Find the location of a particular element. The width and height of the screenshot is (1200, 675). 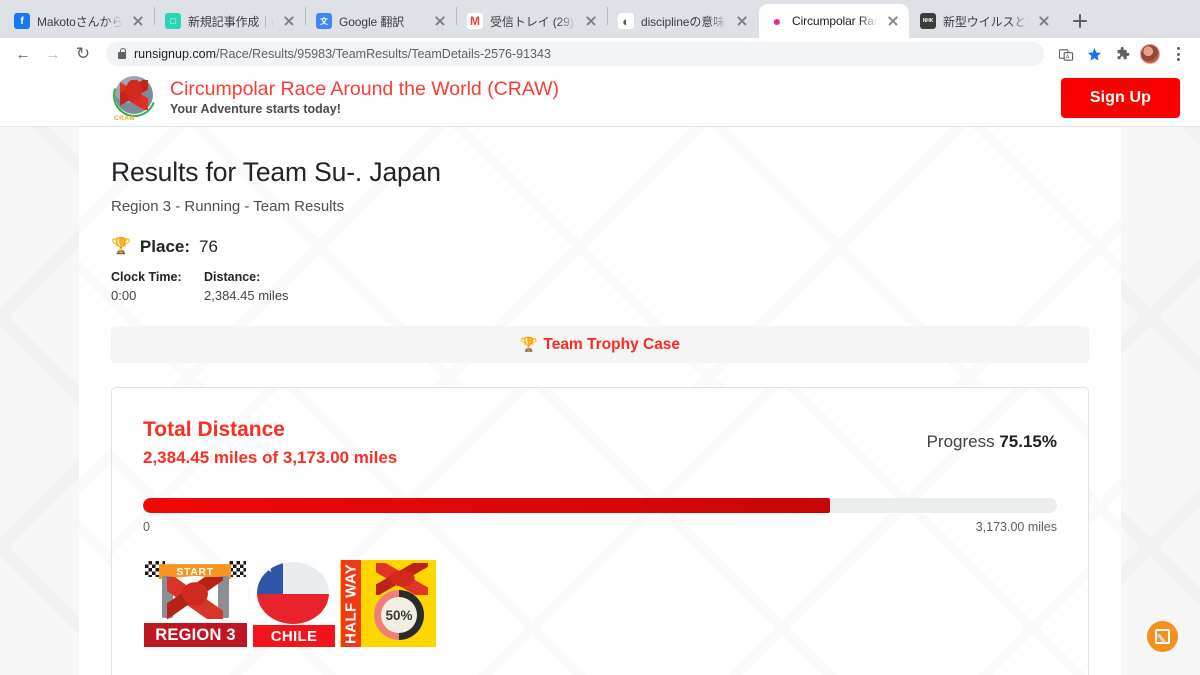

brand-subtitle: Your Adventure starts today! is located at coordinates (255, 108).